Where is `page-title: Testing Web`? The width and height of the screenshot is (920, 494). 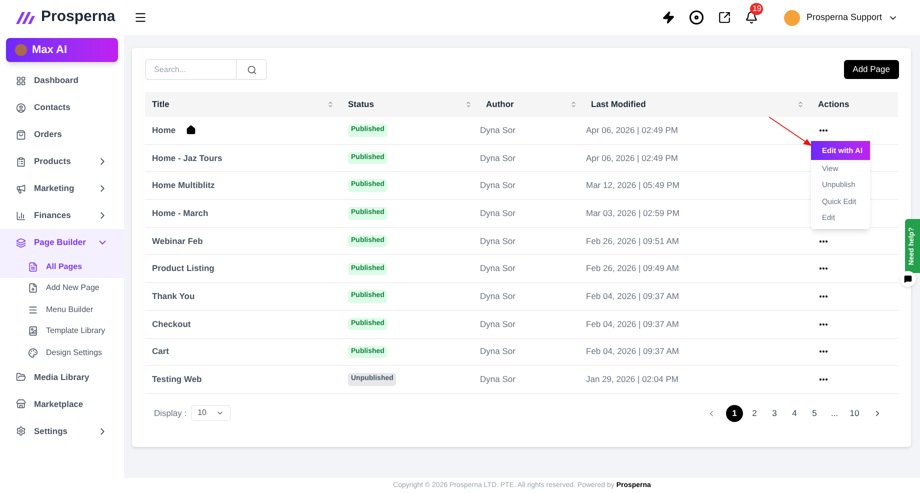
page-title: Testing Web is located at coordinates (177, 379).